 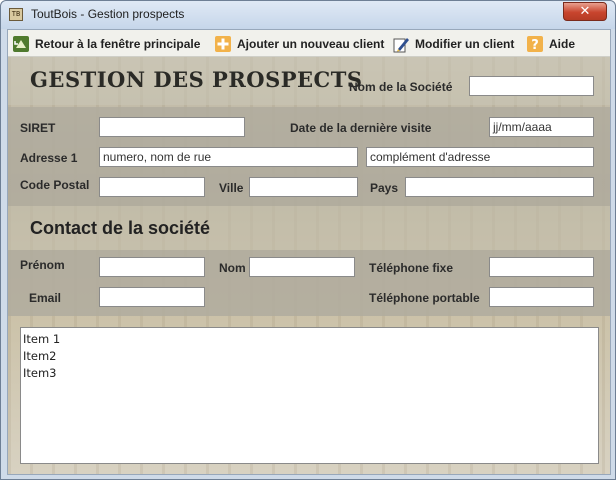 I want to click on edit-pencil-icon, so click(x=401, y=44).